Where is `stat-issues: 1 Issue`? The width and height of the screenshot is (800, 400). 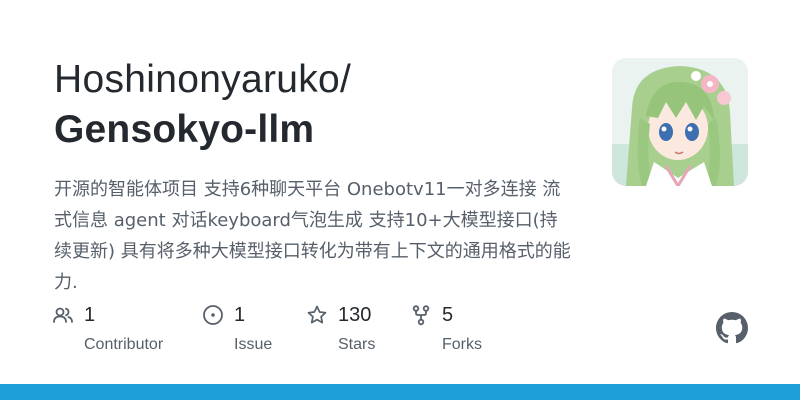
stat-issues: 1 Issue is located at coordinates (237, 327).